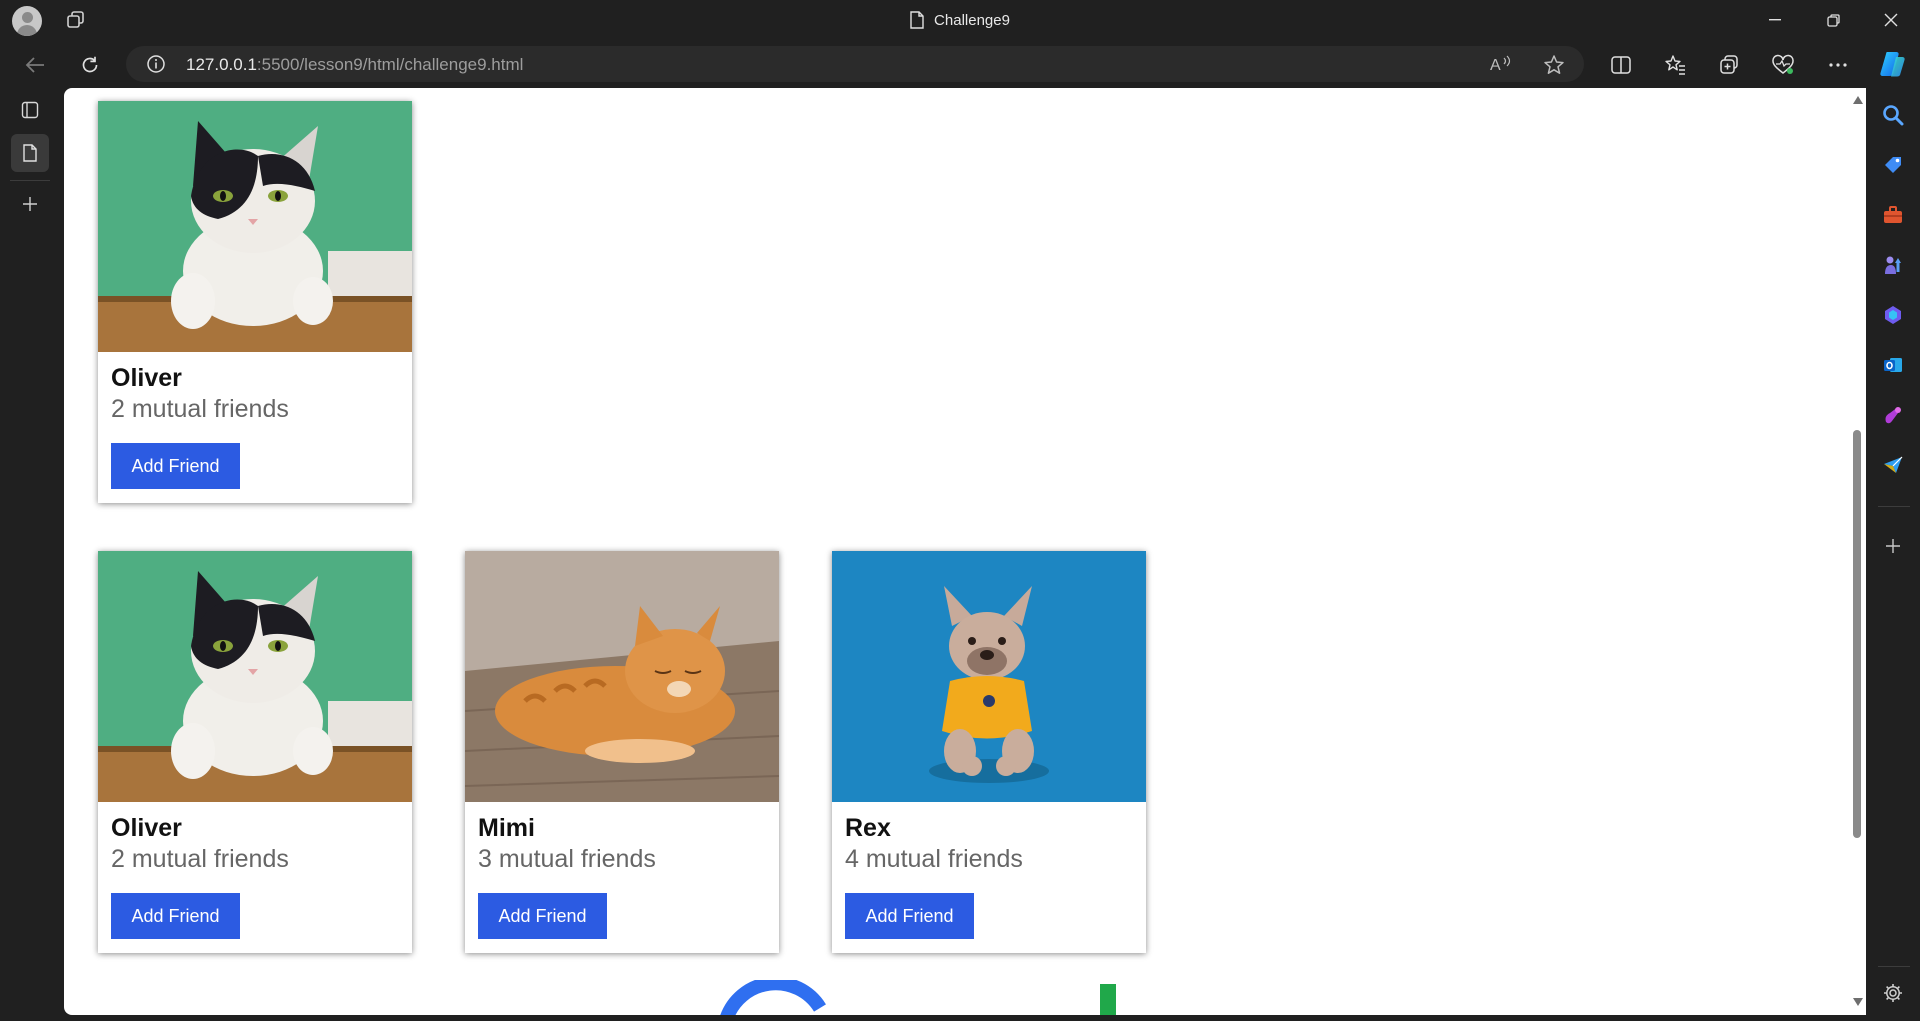 This screenshot has width=1920, height=1021. What do you see at coordinates (1893, 546) in the screenshot?
I see `add-sidebar-app-icon` at bounding box center [1893, 546].